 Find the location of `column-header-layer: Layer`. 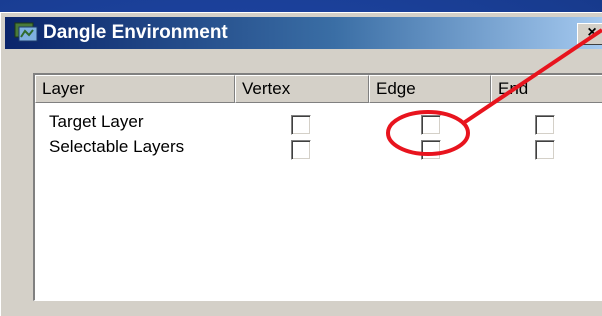

column-header-layer: Layer is located at coordinates (135, 89).